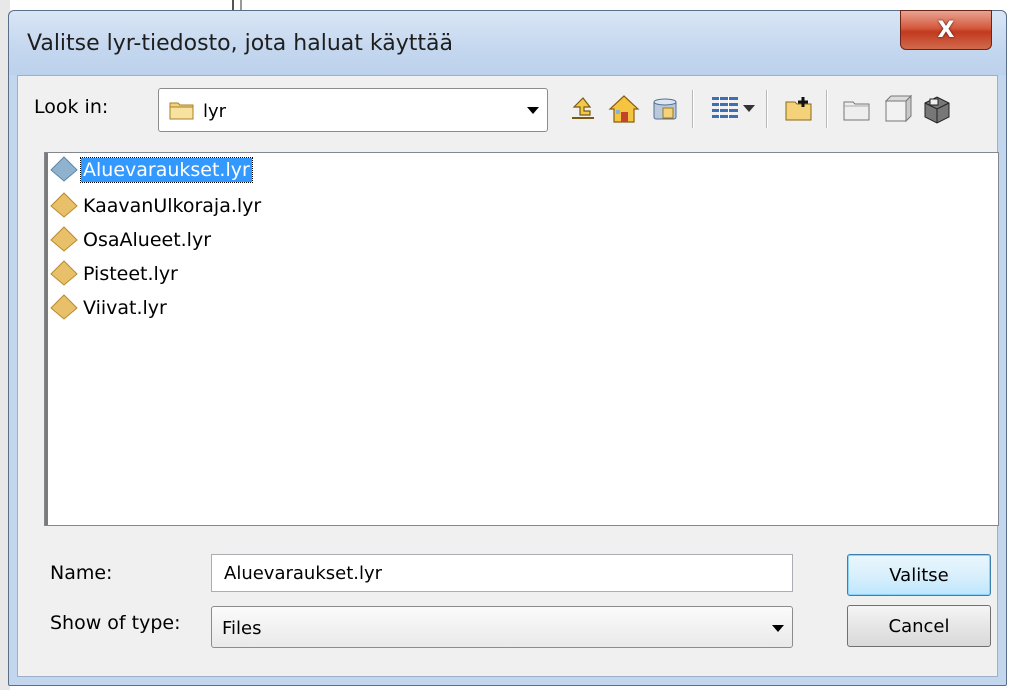 Image resolution: width=1010 pixels, height=690 pixels. Describe the element at coordinates (242, 628) in the screenshot. I see `type-value: Files` at that location.